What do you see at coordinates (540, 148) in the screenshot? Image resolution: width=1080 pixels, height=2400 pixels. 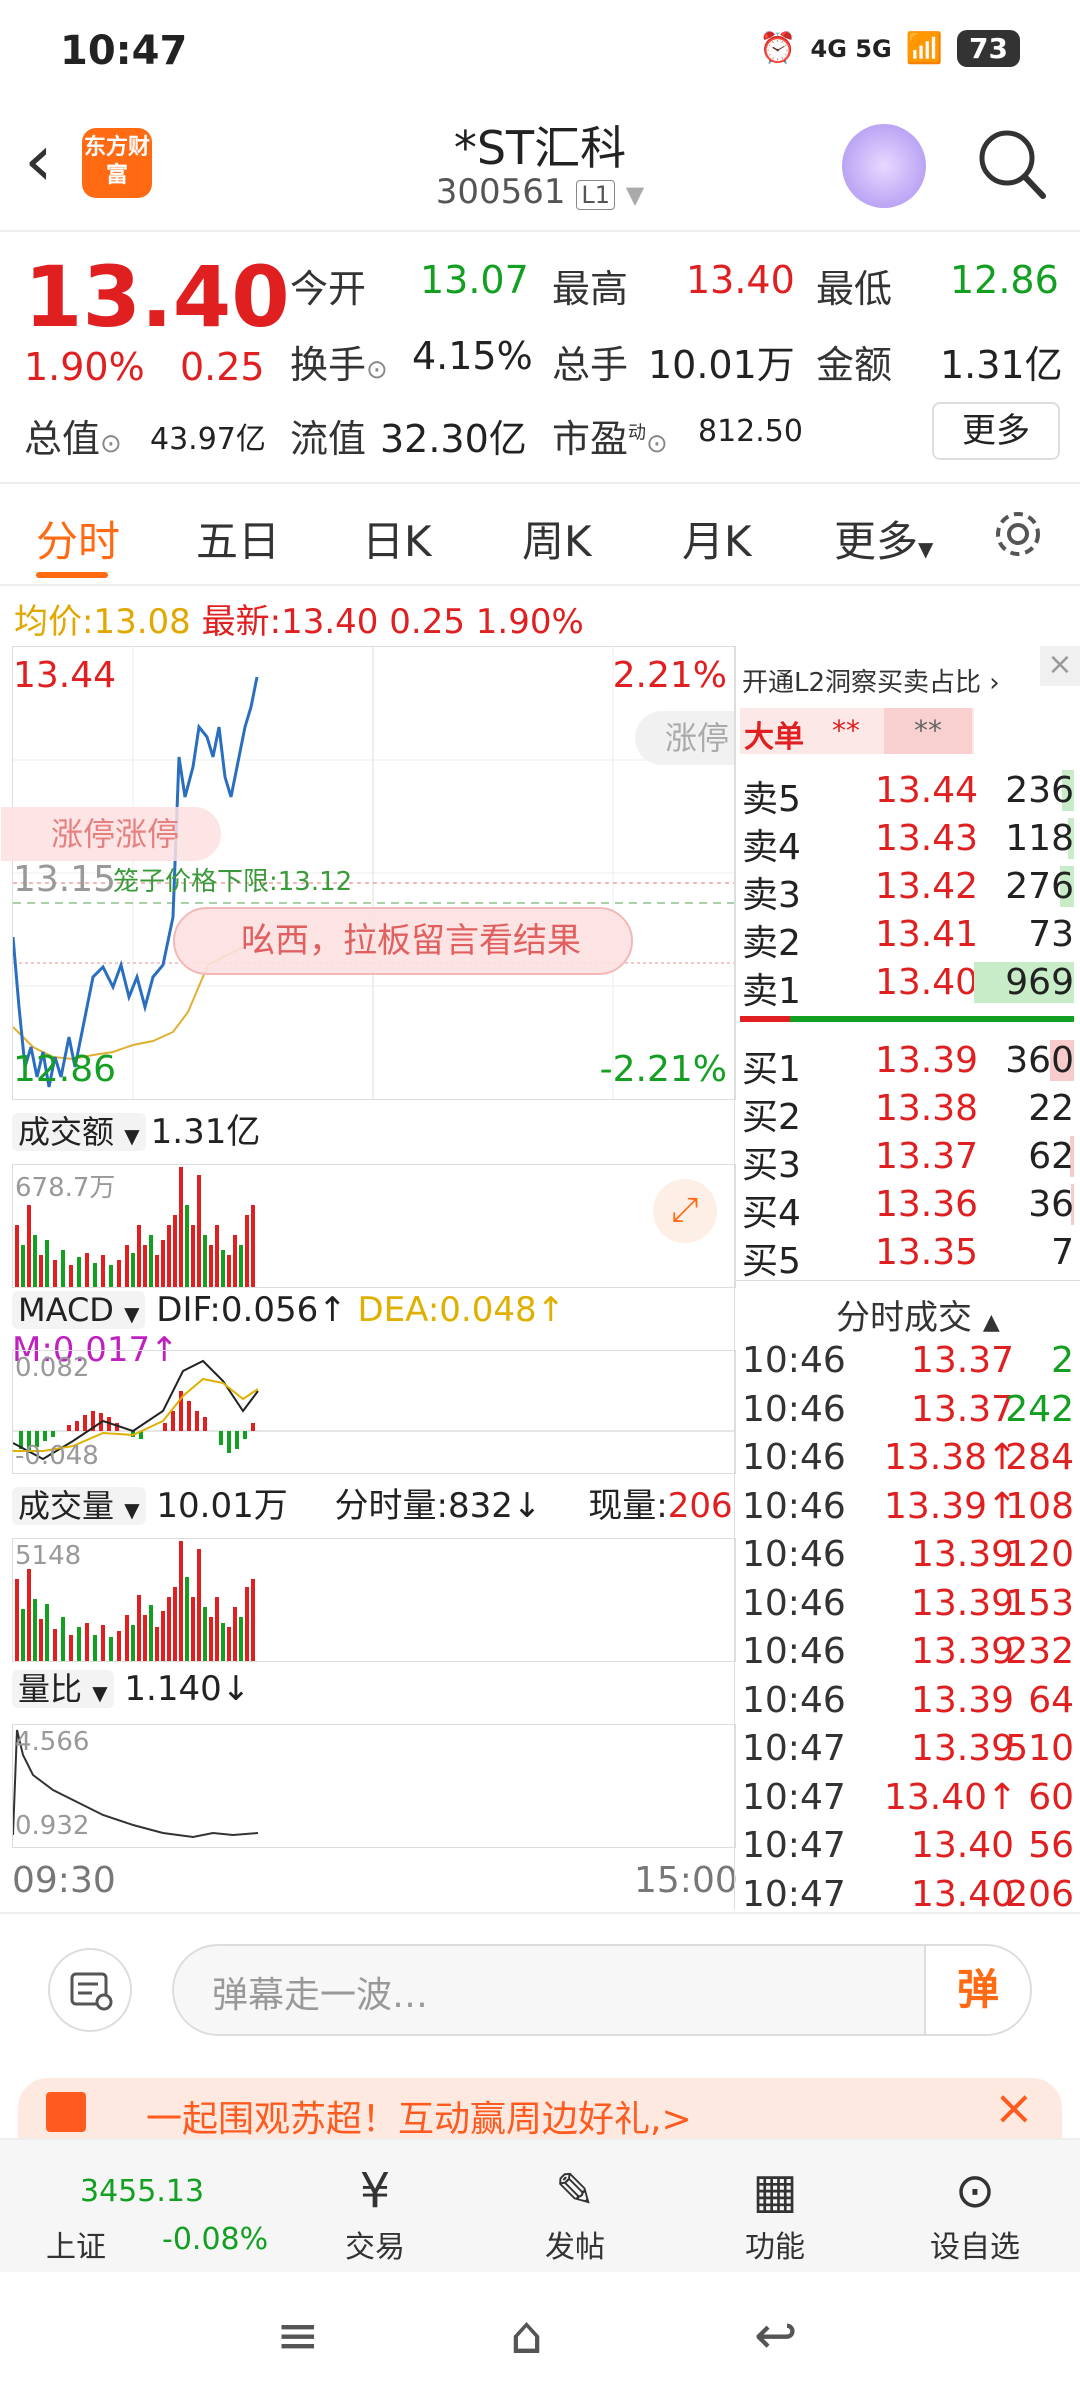 I see `stock-name: *ST汇科` at bounding box center [540, 148].